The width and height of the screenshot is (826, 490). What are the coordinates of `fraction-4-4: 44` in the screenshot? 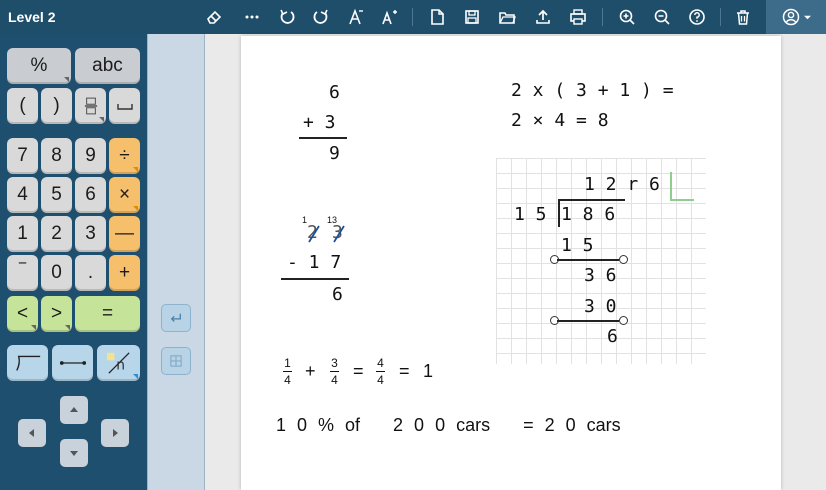 It's located at (380, 371).